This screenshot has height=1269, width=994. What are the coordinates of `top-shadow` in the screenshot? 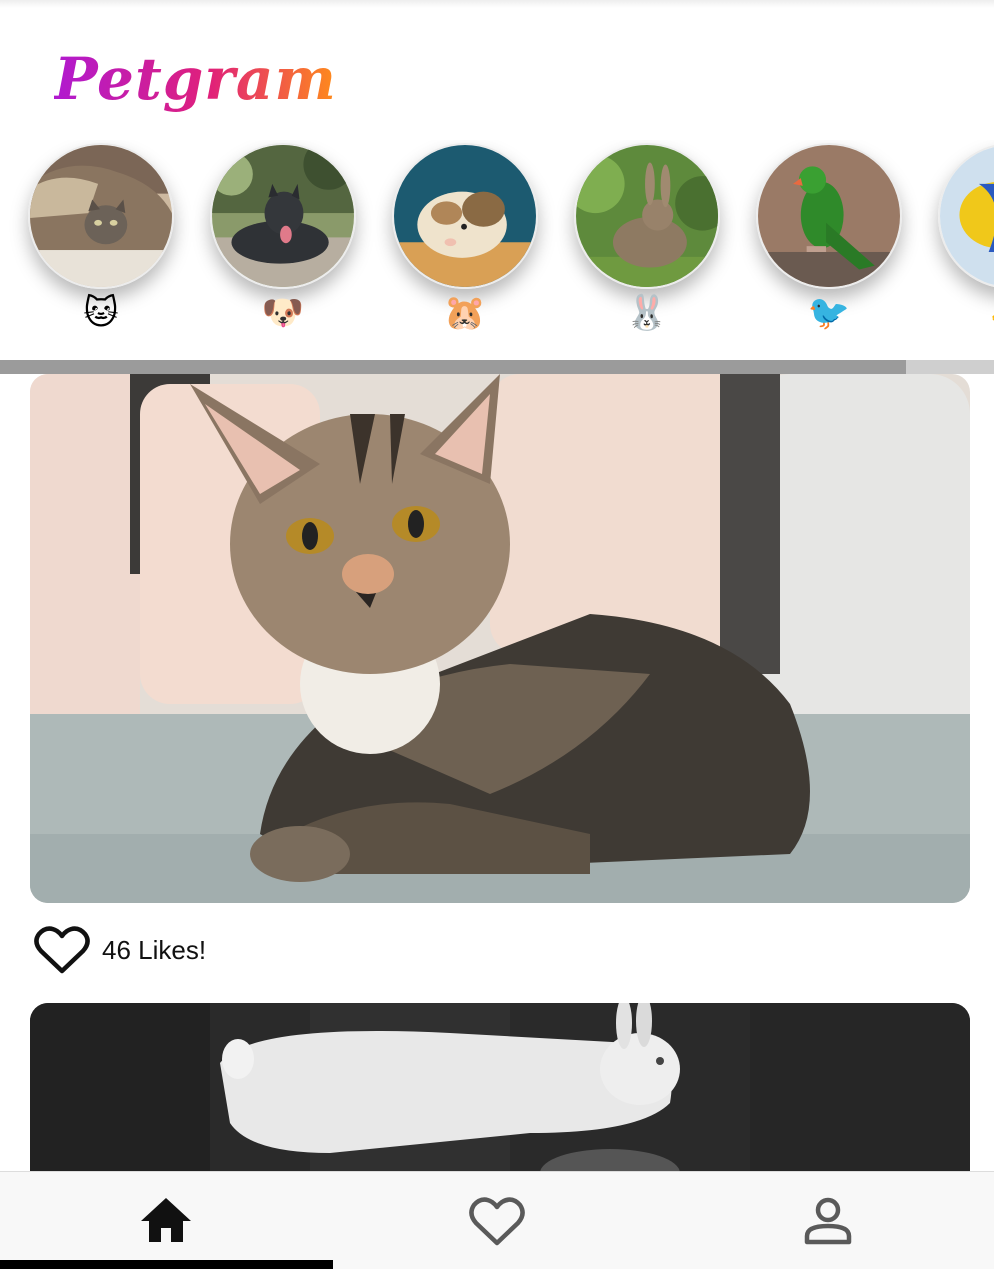 It's located at (497, 4).